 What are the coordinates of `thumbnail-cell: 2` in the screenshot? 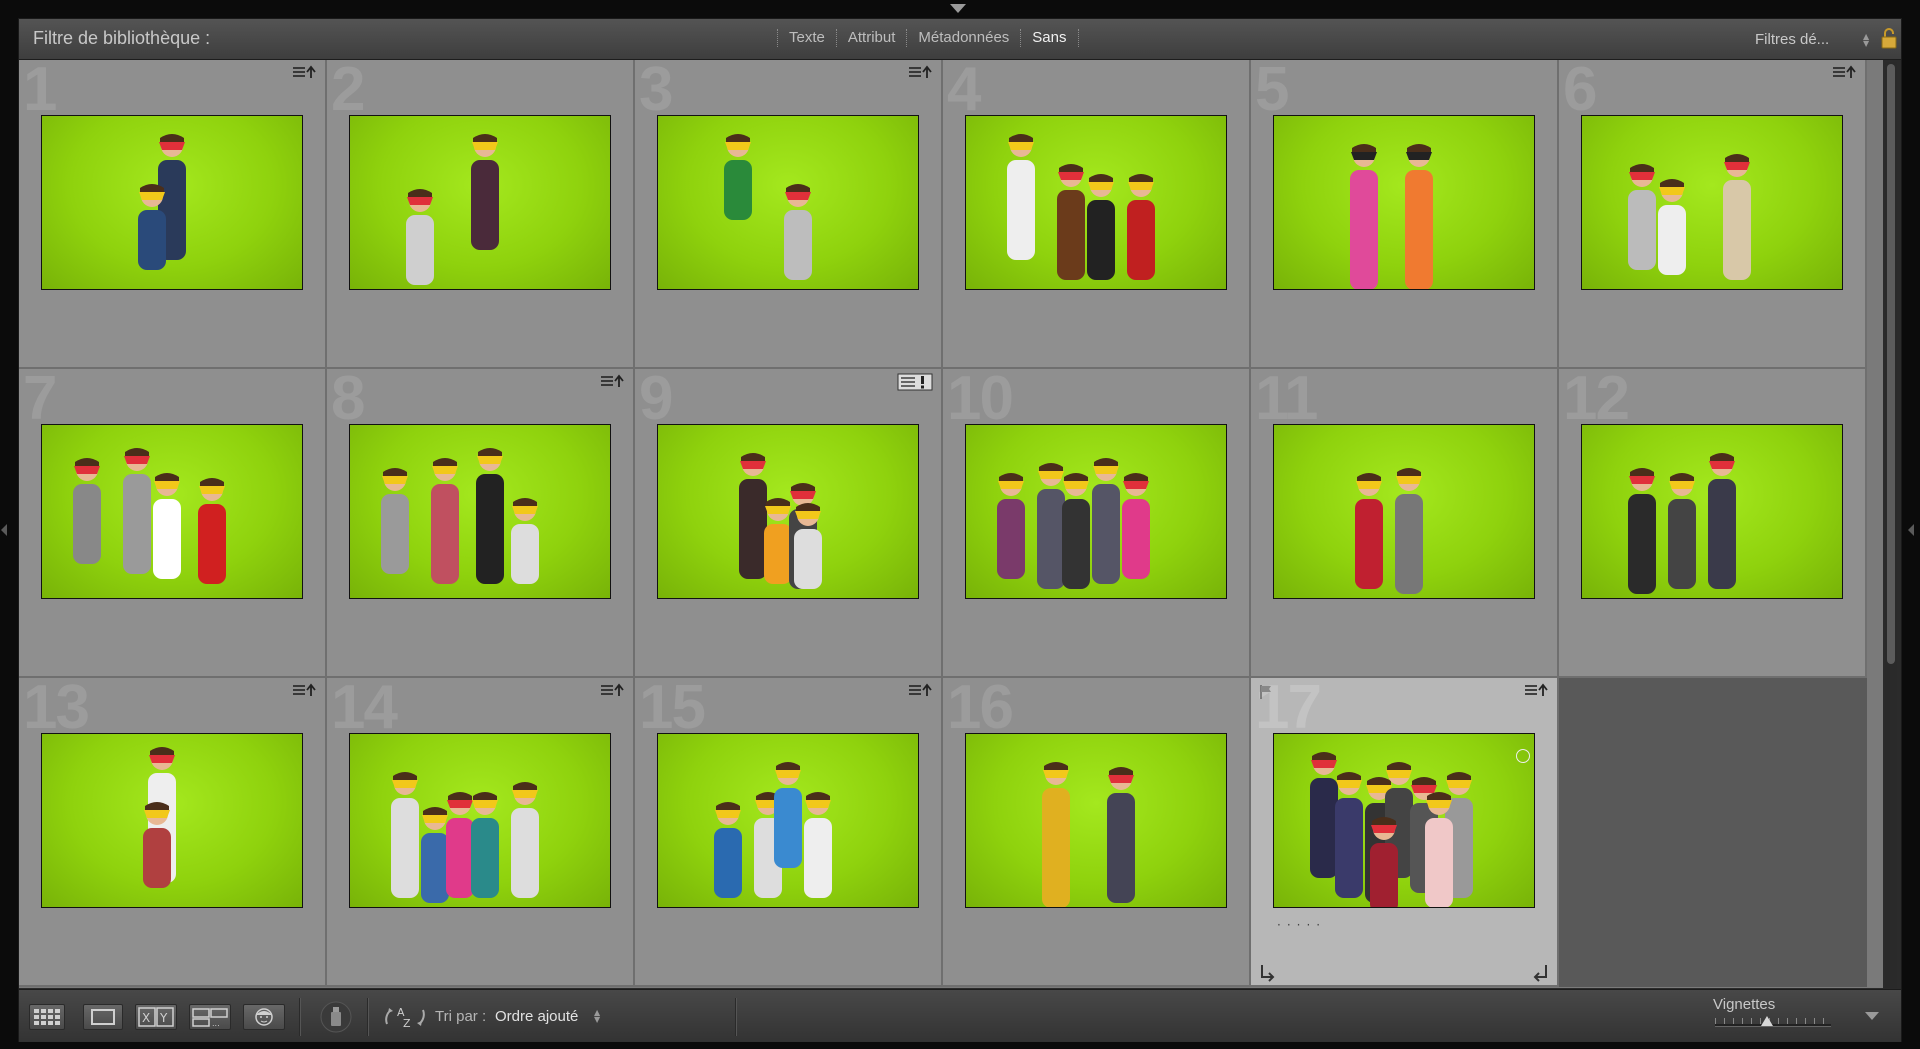 It's located at (481, 214).